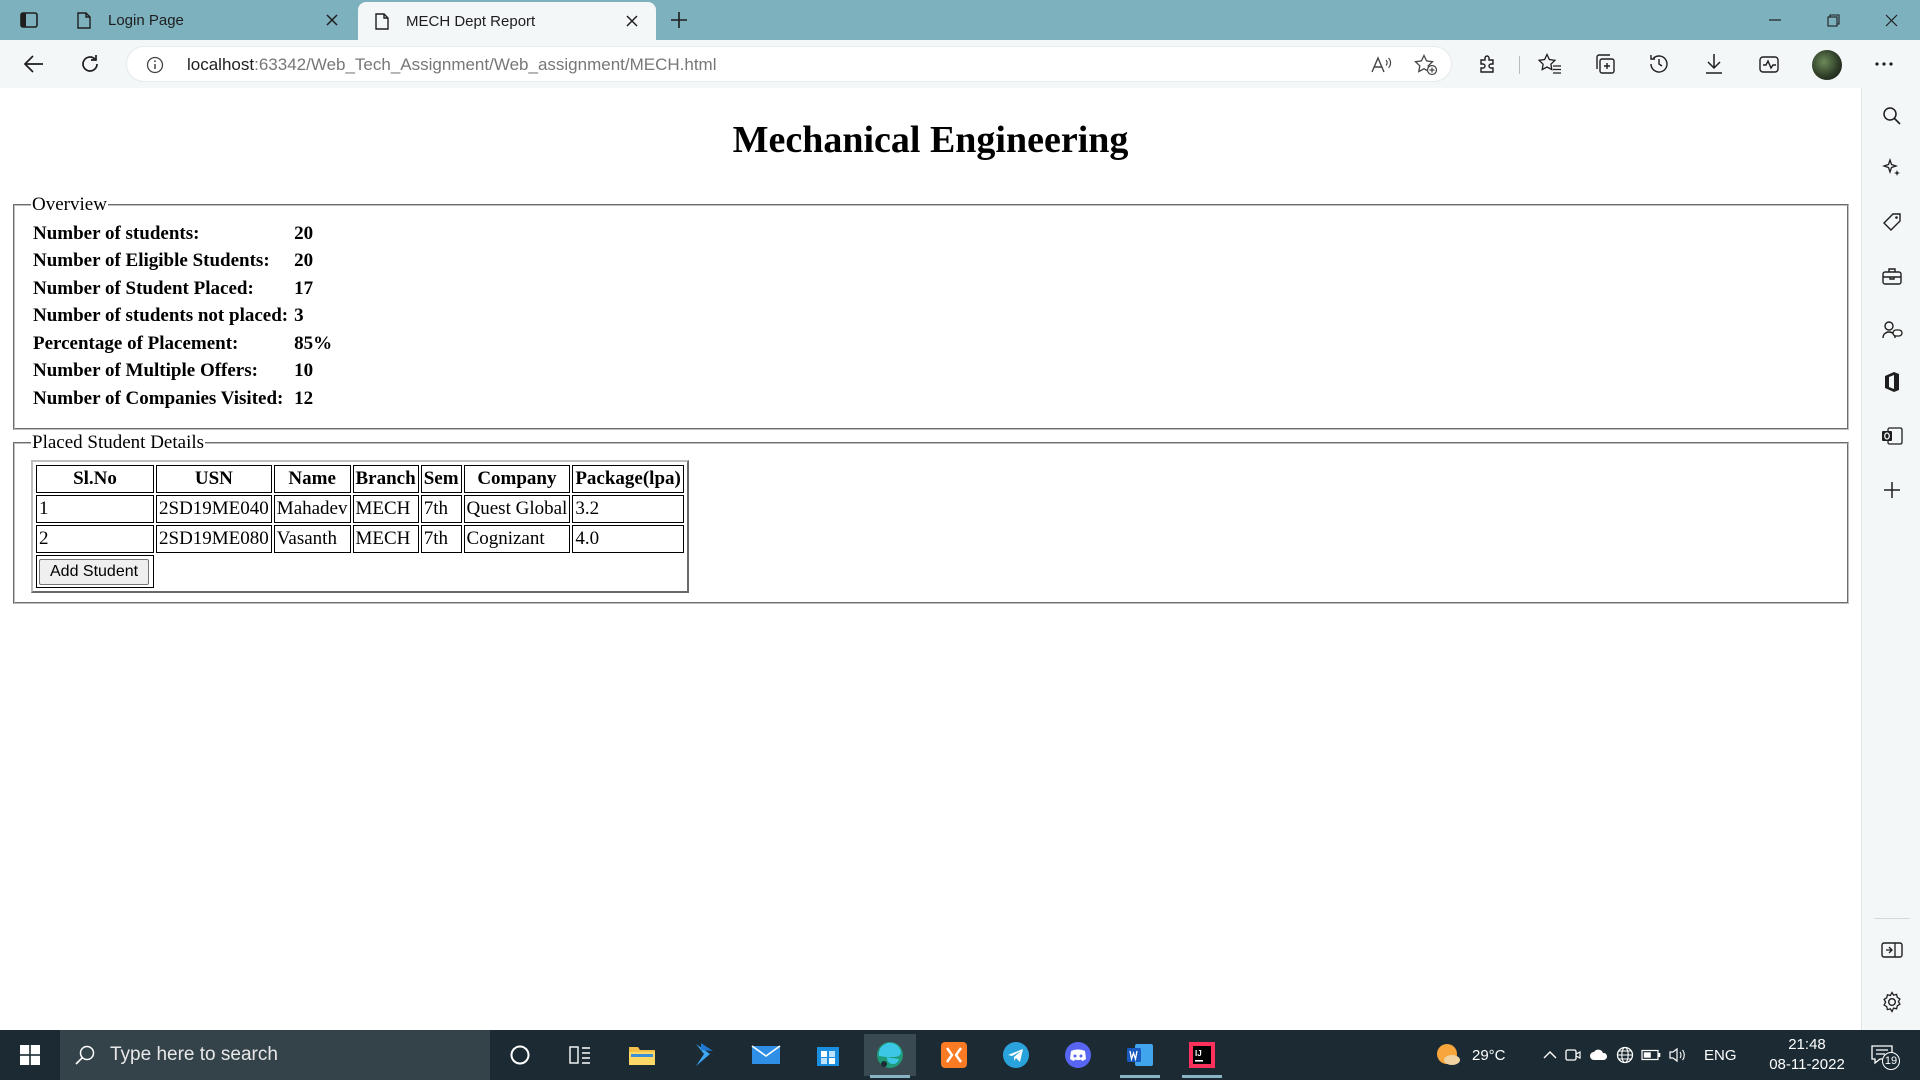 The image size is (1920, 1080). Describe the element at coordinates (441, 479) in the screenshot. I see `column-header: Sem` at that location.